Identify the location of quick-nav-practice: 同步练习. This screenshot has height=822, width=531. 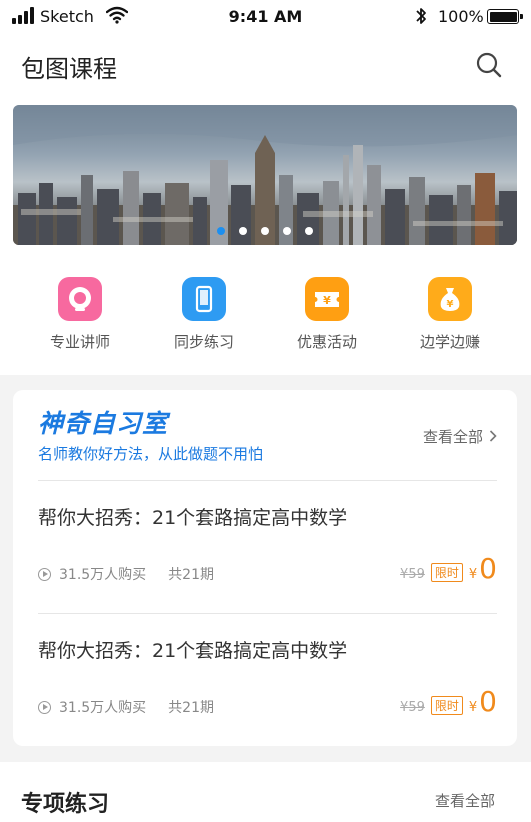
(204, 314).